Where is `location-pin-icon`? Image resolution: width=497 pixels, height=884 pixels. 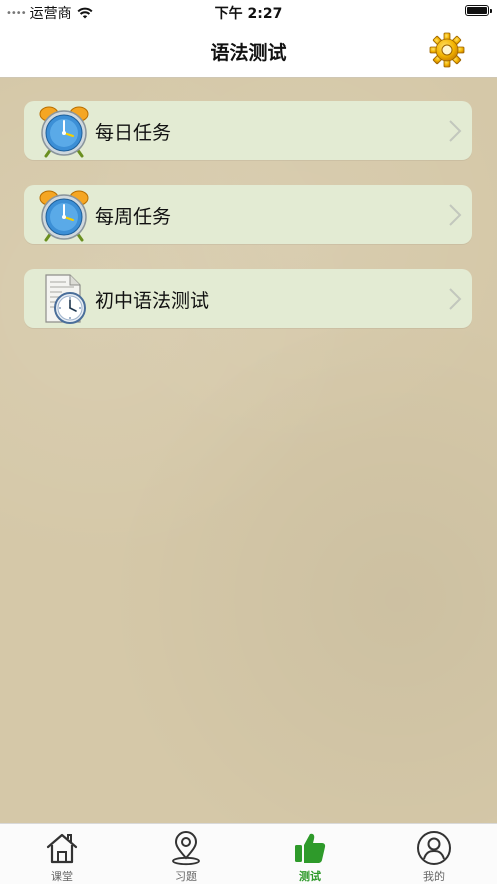
location-pin-icon is located at coordinates (186, 848).